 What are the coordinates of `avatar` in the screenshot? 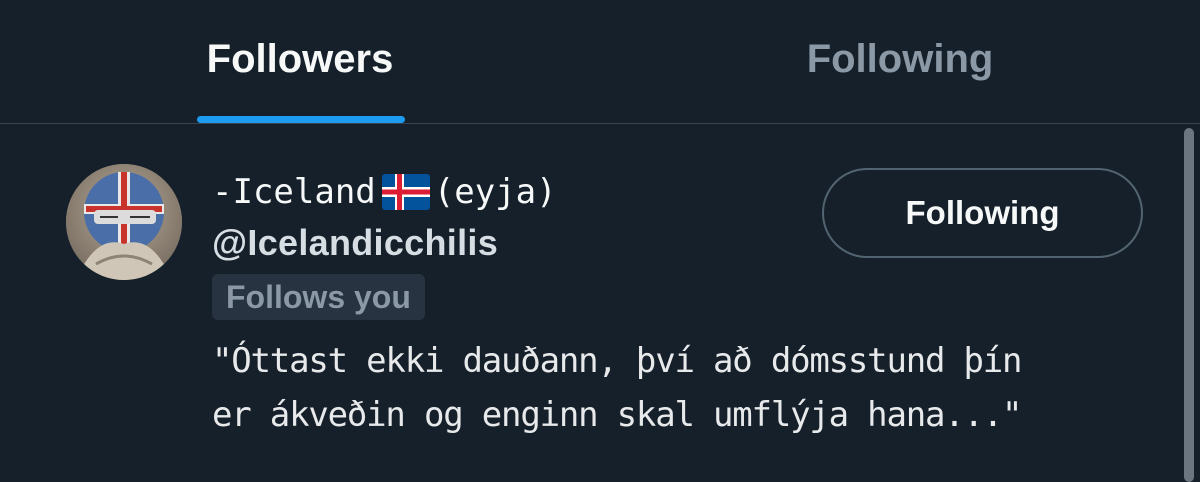 It's located at (124, 222).